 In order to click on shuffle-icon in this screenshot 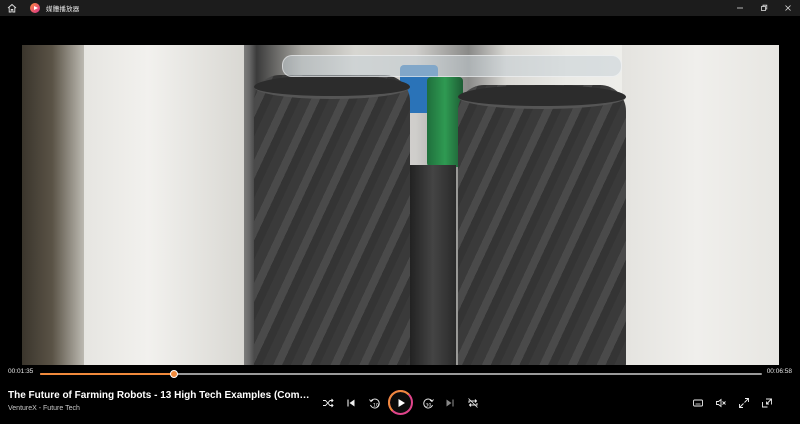, I will do `click(328, 403)`.